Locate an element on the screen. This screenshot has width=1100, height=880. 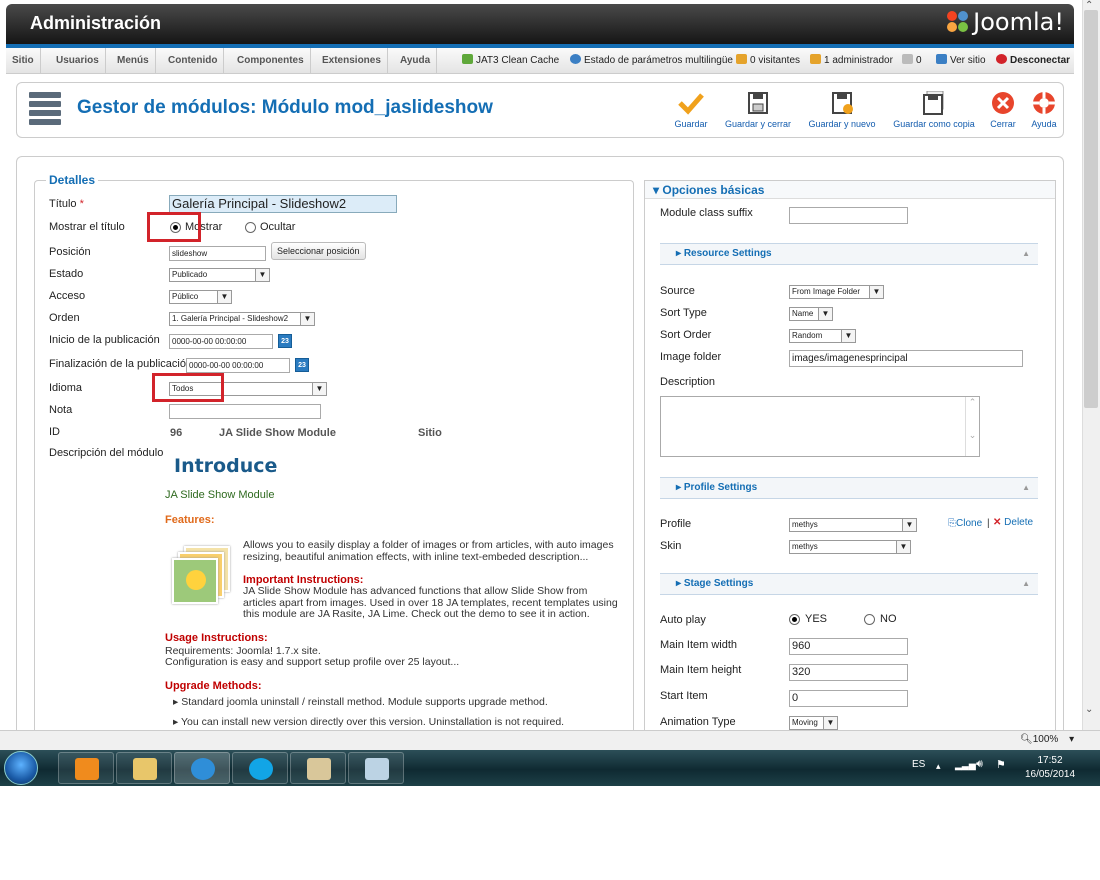
skin-value: methys is located at coordinates (805, 546).